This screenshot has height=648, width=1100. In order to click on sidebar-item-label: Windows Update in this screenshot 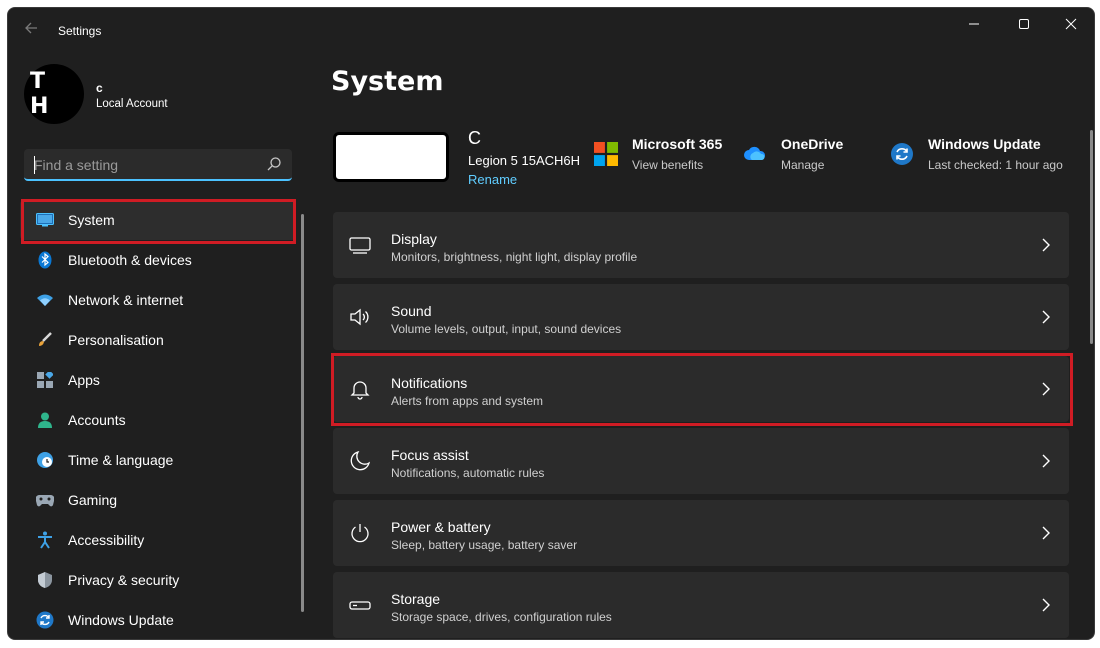, I will do `click(121, 620)`.